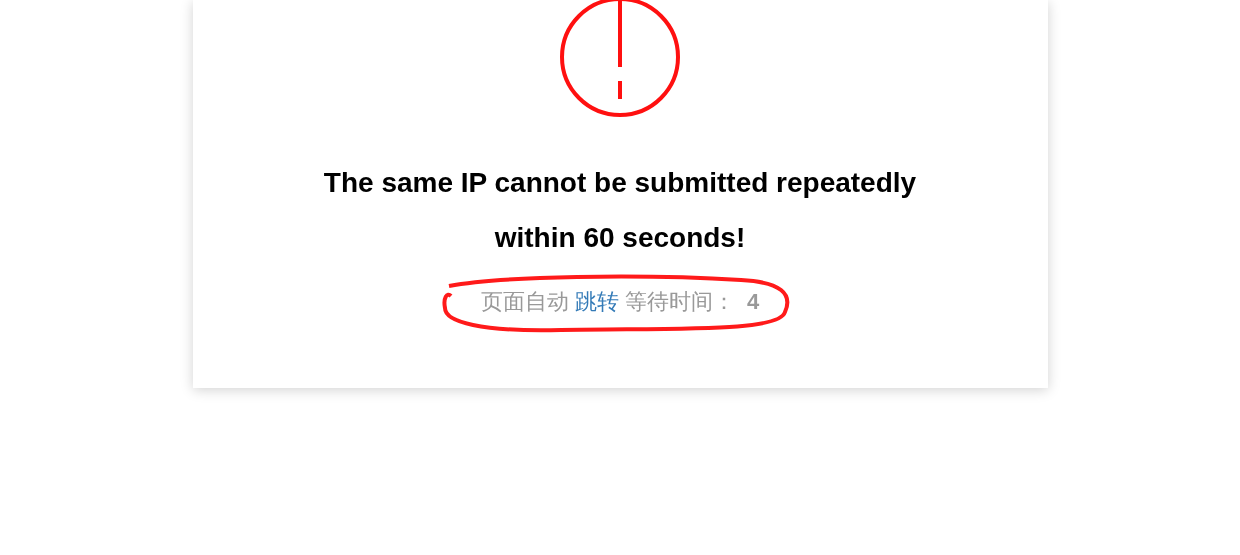 The image size is (1240, 555). What do you see at coordinates (620, 302) in the screenshot?
I see `redirect-notice: 页面自动 跳转 等待时间： 4` at bounding box center [620, 302].